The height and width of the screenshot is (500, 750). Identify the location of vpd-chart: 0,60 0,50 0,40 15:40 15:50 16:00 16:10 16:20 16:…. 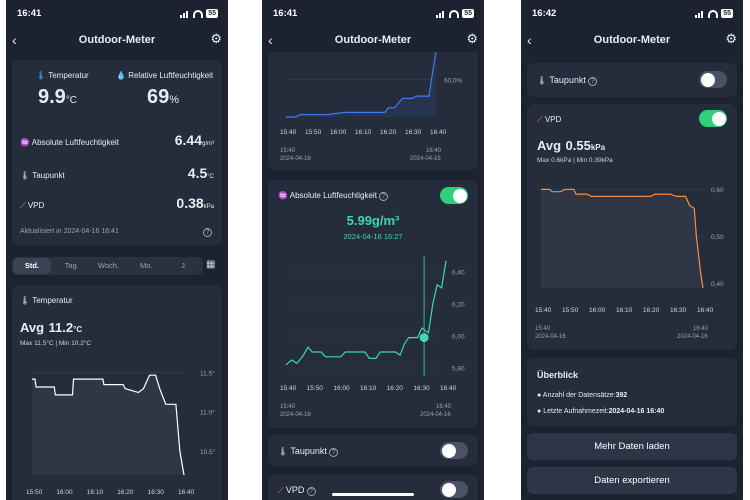
(629, 263).